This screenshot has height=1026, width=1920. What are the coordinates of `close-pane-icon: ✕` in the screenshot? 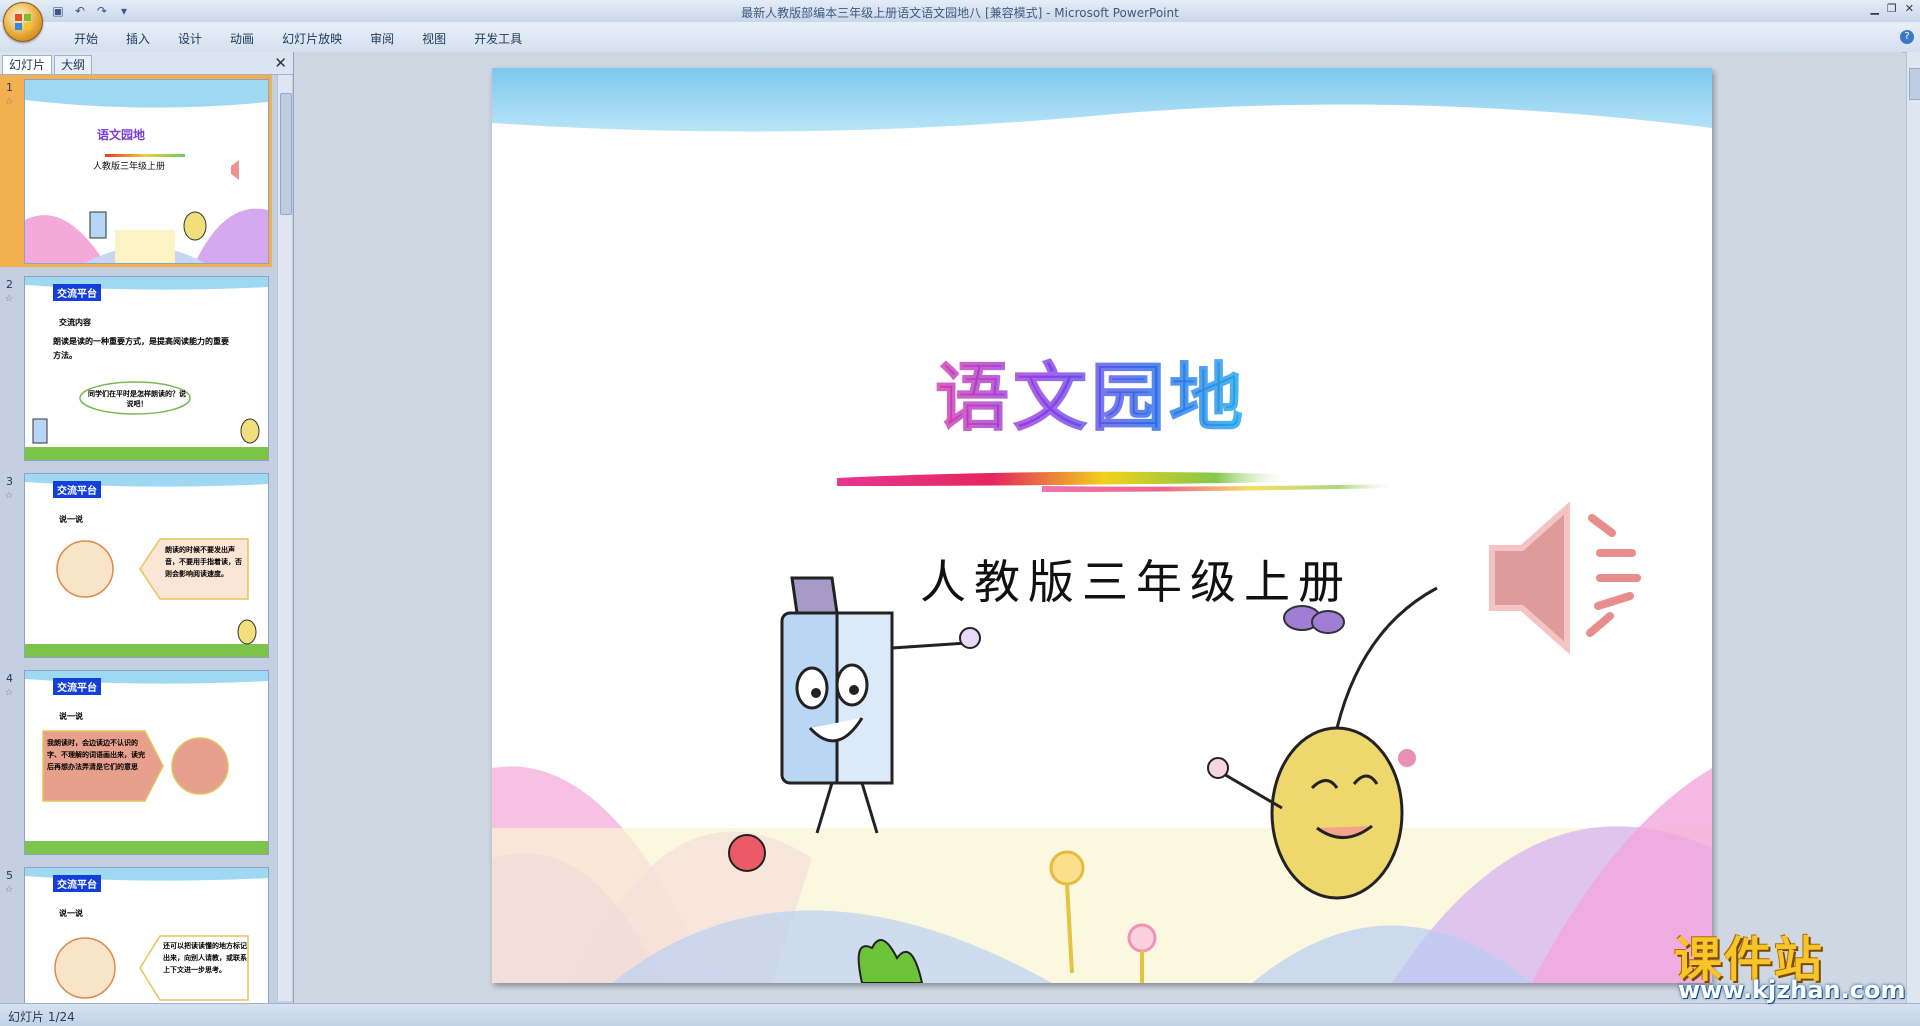 It's located at (280, 63).